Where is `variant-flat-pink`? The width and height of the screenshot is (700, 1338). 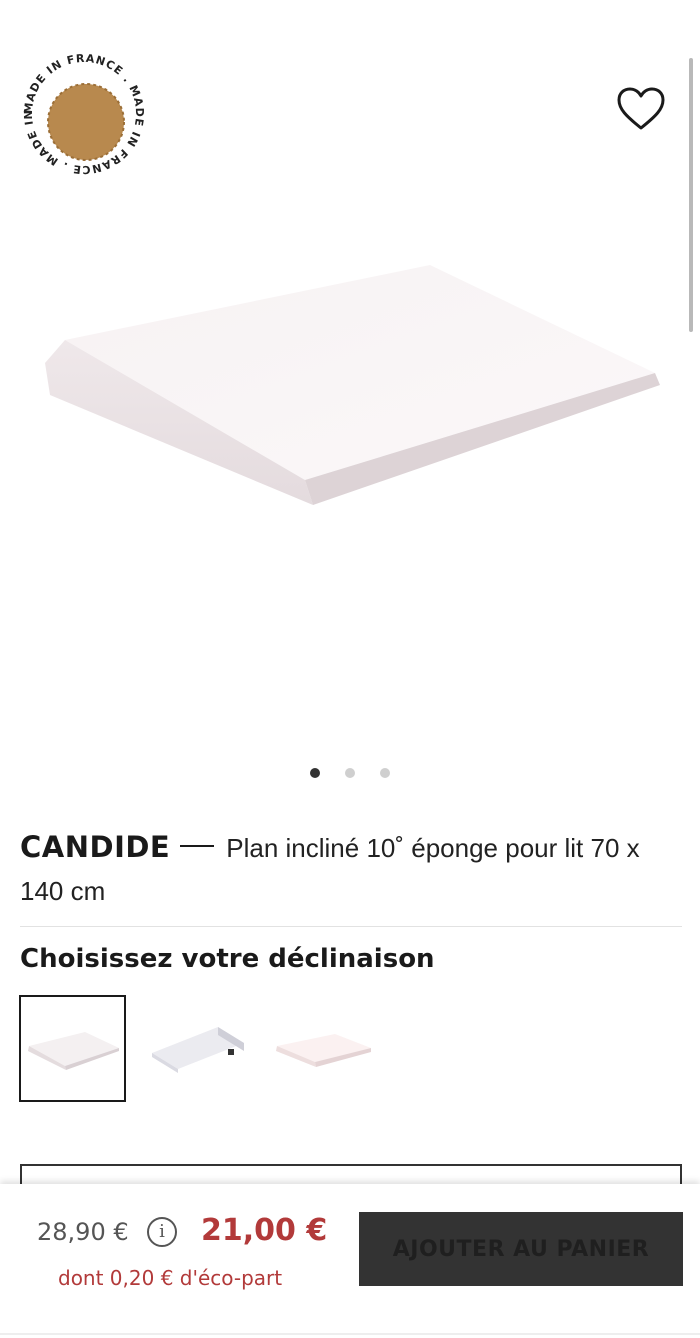 variant-flat-pink is located at coordinates (322, 1048).